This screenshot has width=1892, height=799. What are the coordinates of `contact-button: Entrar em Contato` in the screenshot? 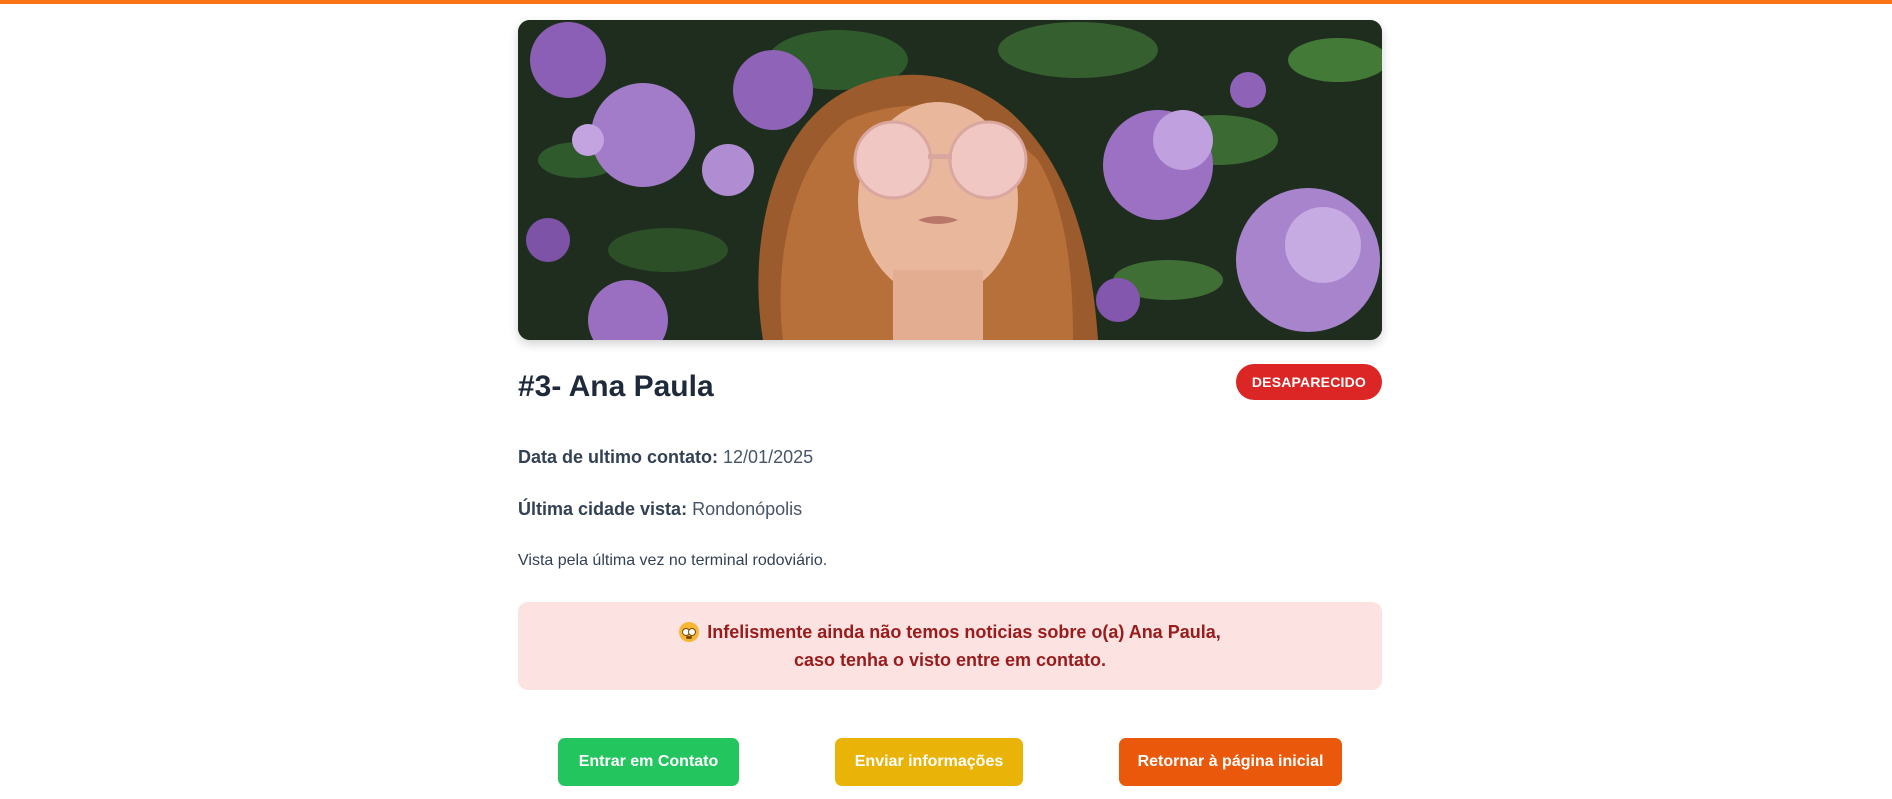 It's located at (648, 762).